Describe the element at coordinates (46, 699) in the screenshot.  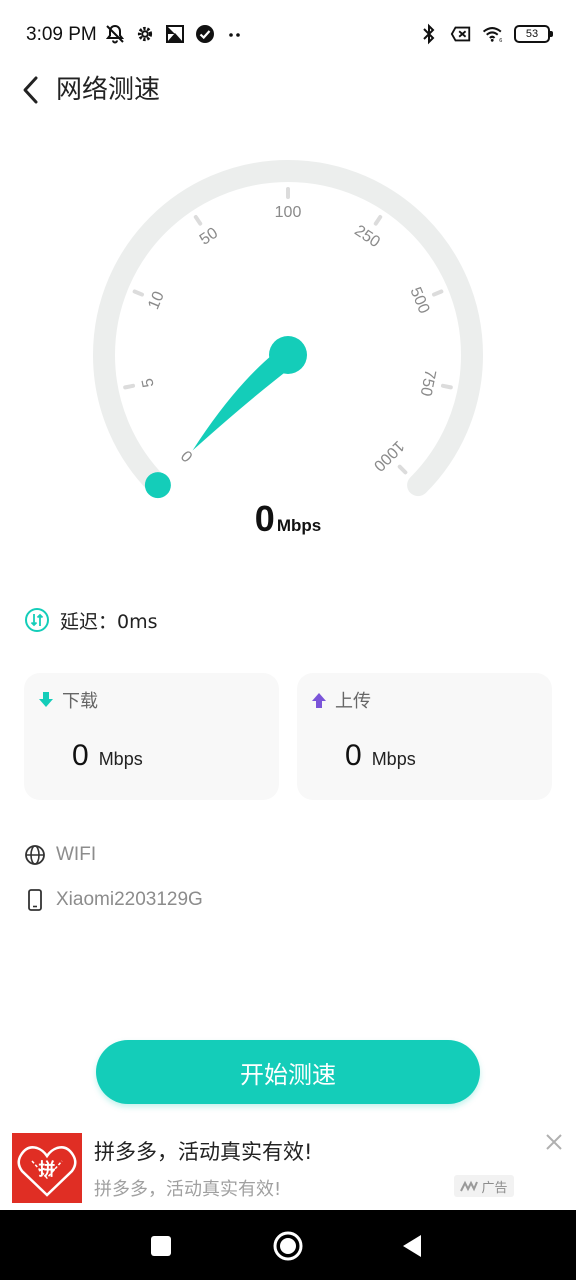
I see `download-arrow-icon` at that location.